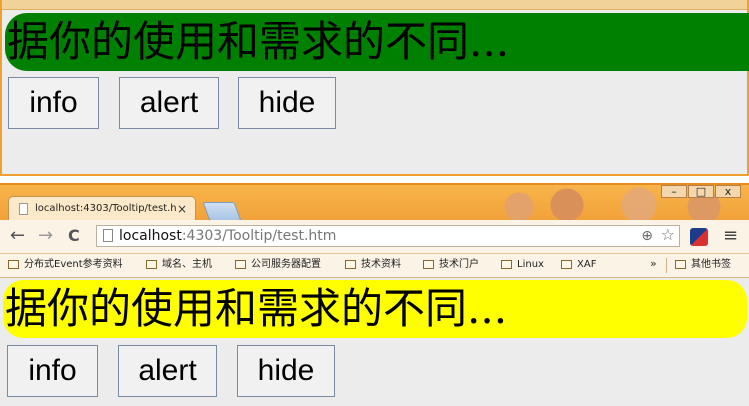 This screenshot has height=406, width=749. Describe the element at coordinates (65, 265) in the screenshot. I see `bookmark-item: 分布式Event参考资料` at that location.